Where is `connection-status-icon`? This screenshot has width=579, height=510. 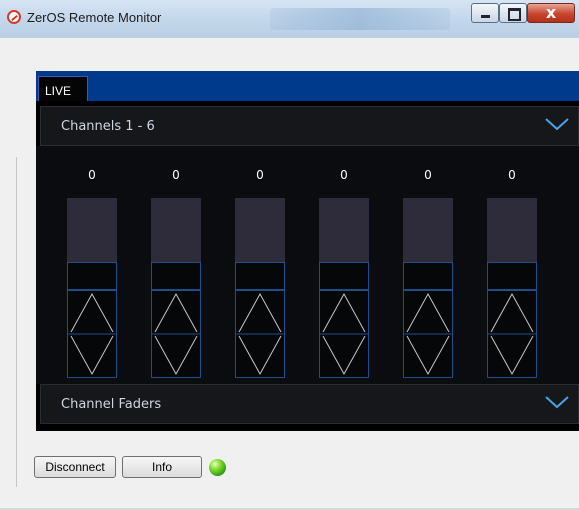
connection-status-icon is located at coordinates (217, 467).